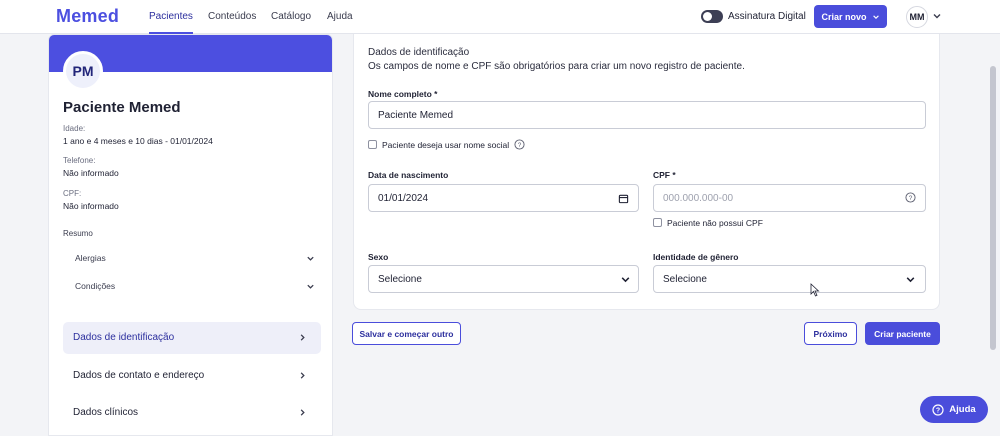 The width and height of the screenshot is (1000, 436). Describe the element at coordinates (917, 17) in the screenshot. I see `user-avatar: MM` at that location.